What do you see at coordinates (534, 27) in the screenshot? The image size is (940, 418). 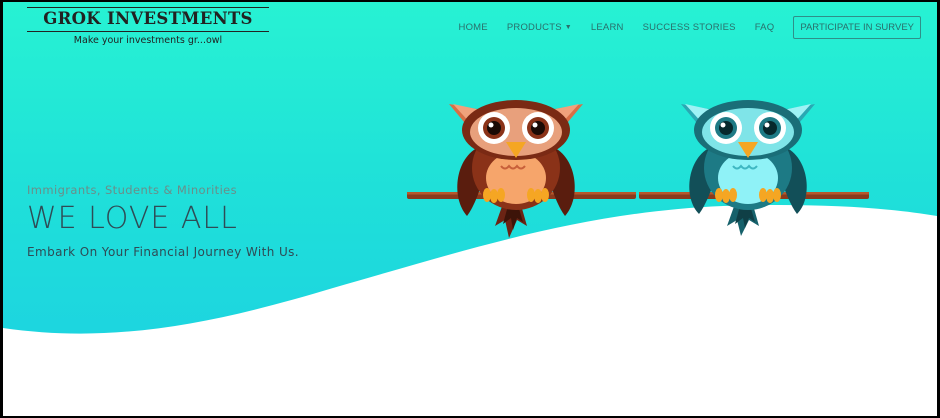 I see `nav-products-label: PRODUCTS` at bounding box center [534, 27].